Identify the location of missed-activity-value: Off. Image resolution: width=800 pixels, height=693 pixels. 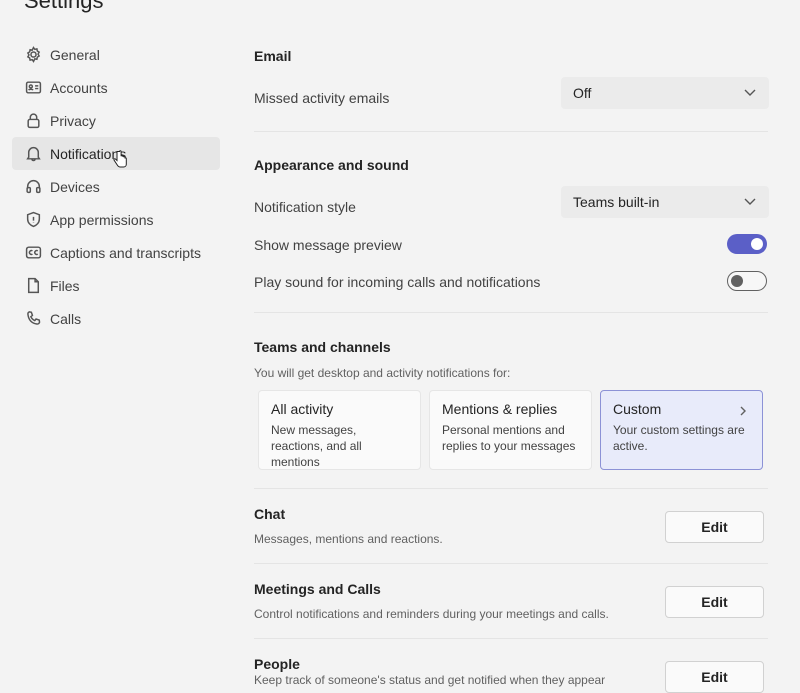
(582, 93).